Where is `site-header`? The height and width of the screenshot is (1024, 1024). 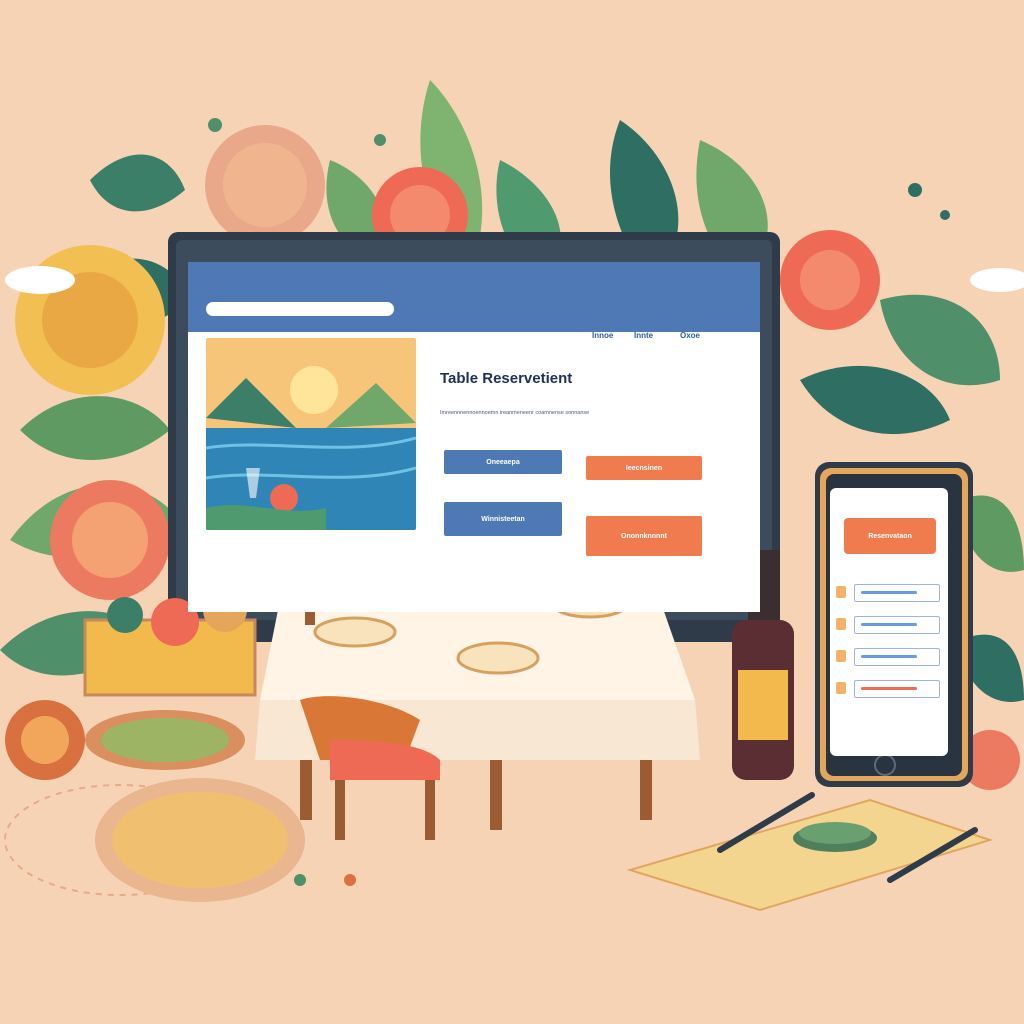
site-header is located at coordinates (474, 297).